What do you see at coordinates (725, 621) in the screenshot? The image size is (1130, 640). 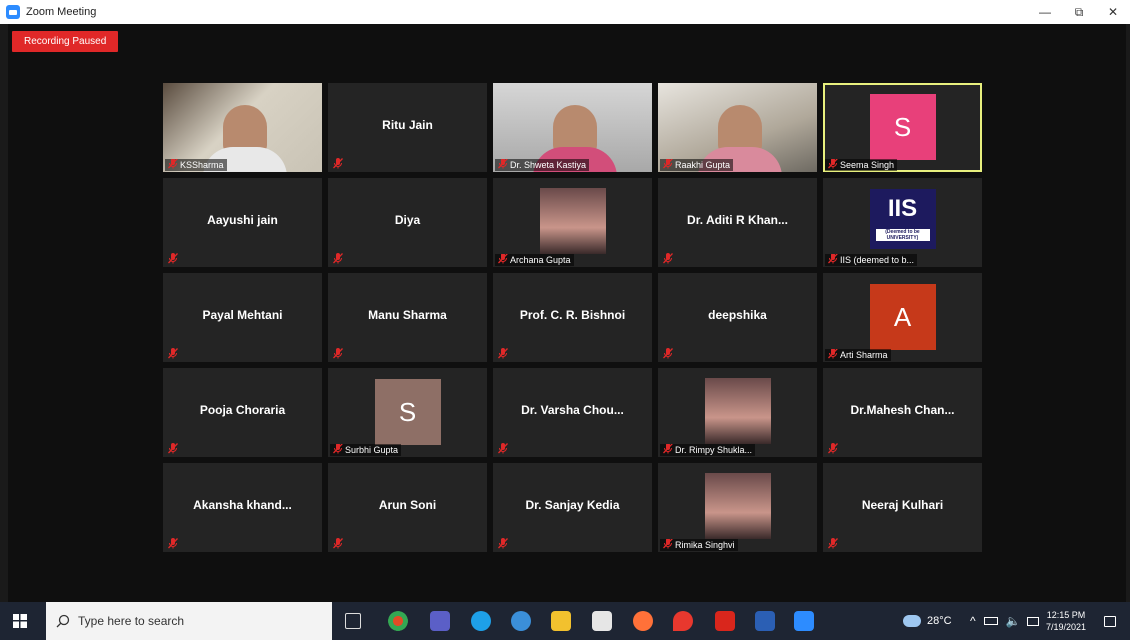 I see `acrobat-icon` at bounding box center [725, 621].